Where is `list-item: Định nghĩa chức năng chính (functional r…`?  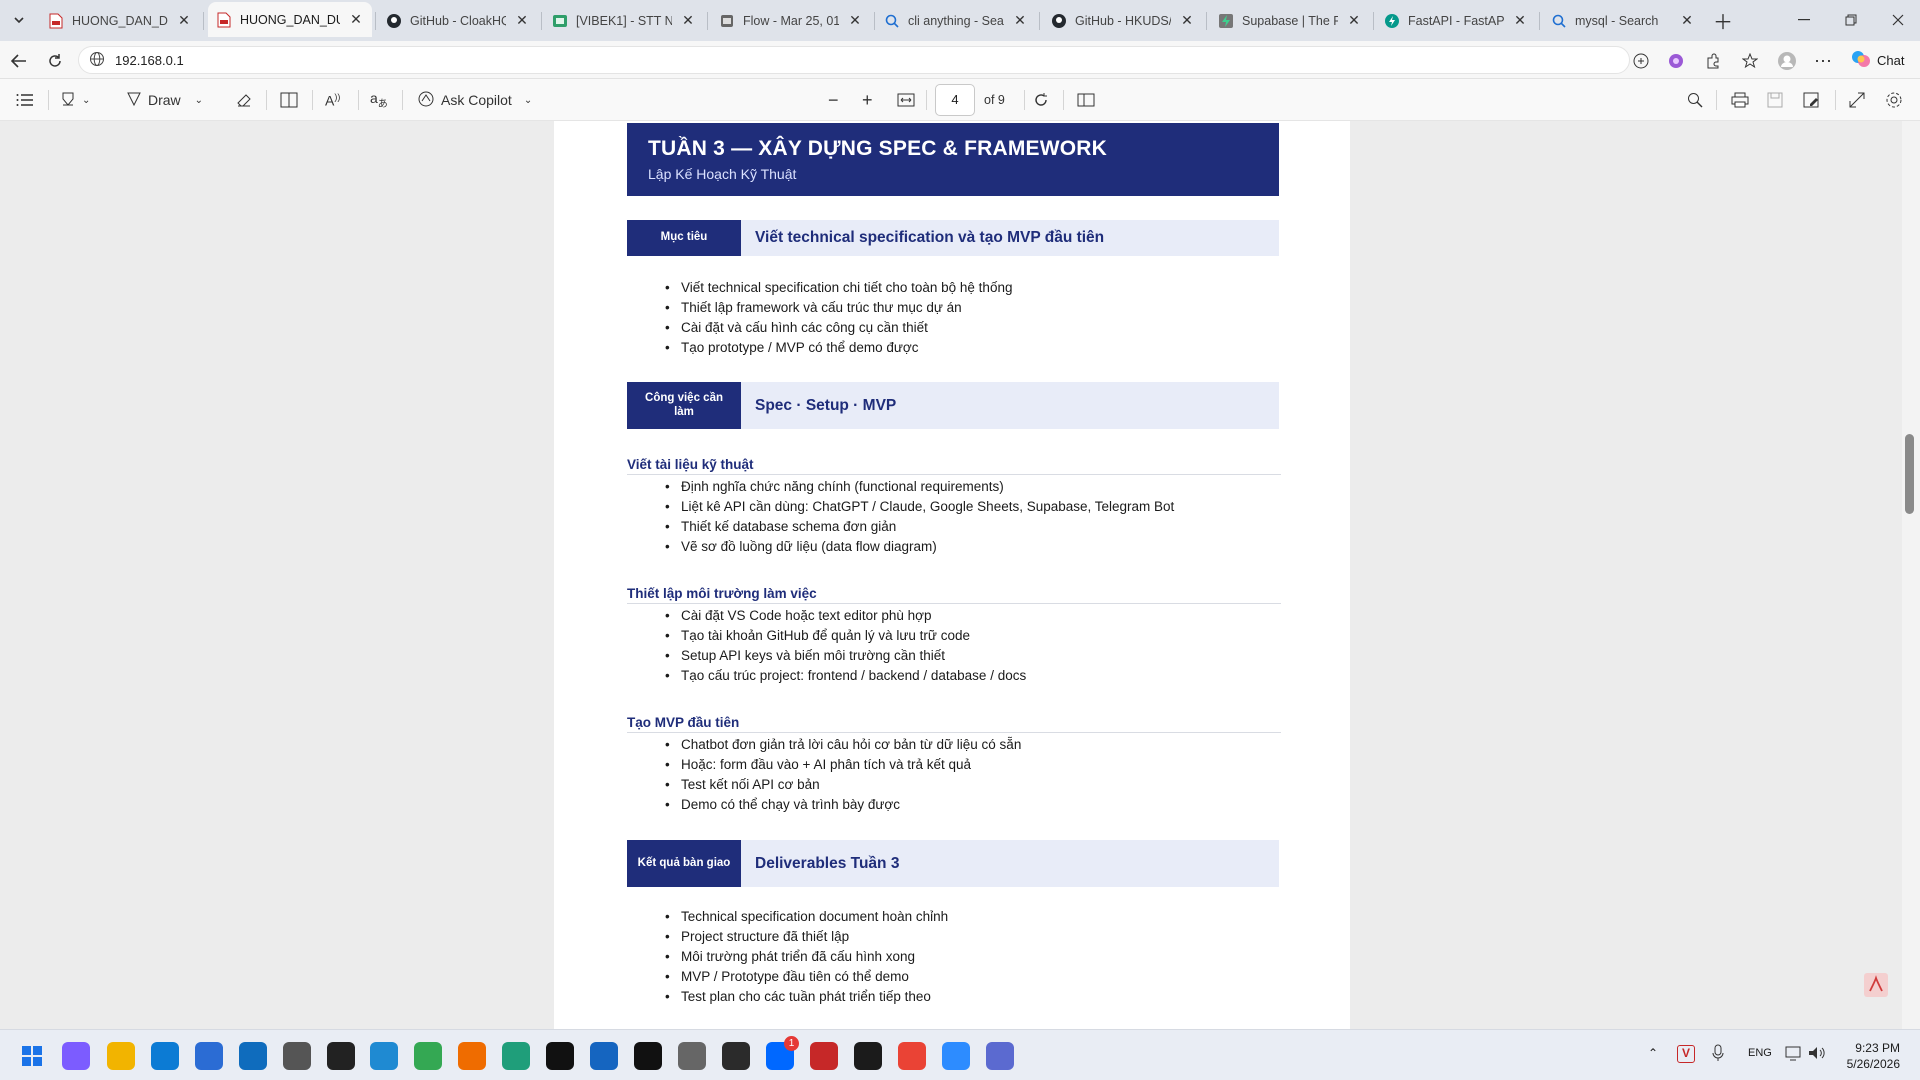
list-item: Định nghĩa chức năng chính (functional r… is located at coordinates (919, 487).